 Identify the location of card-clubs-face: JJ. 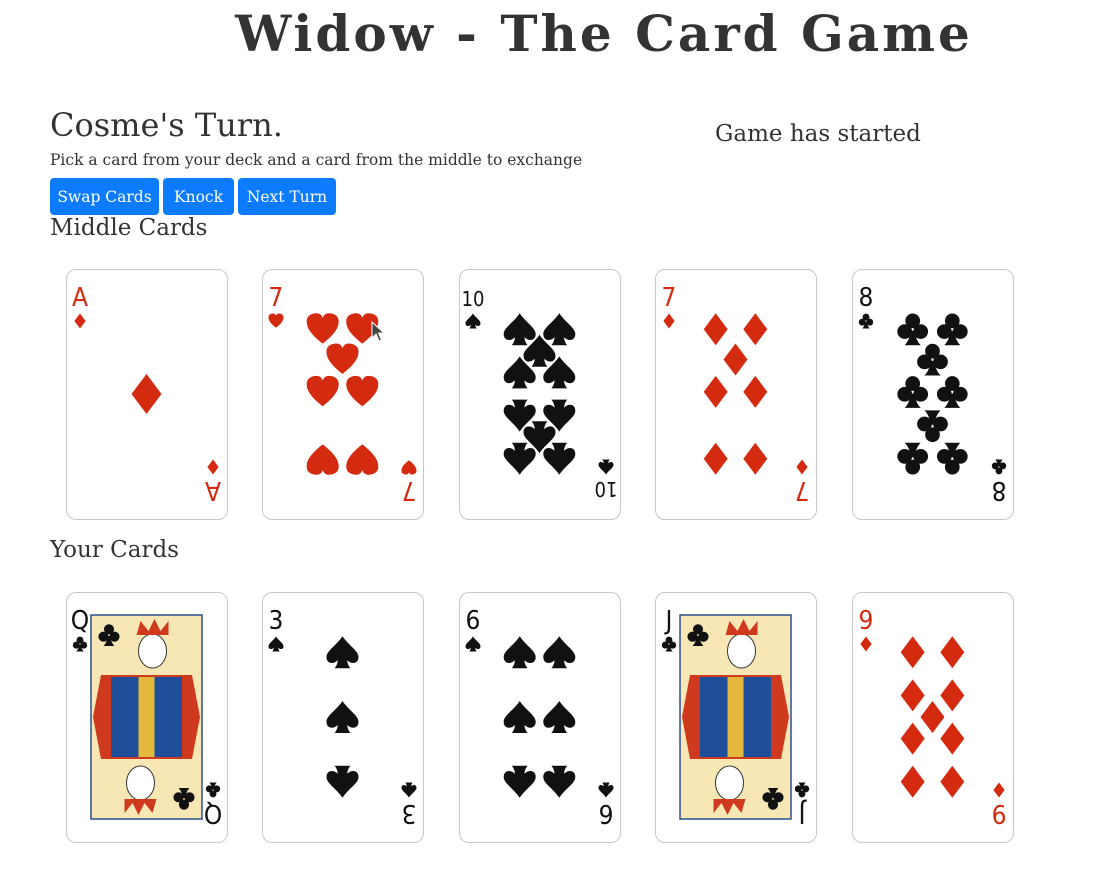
(735, 717).